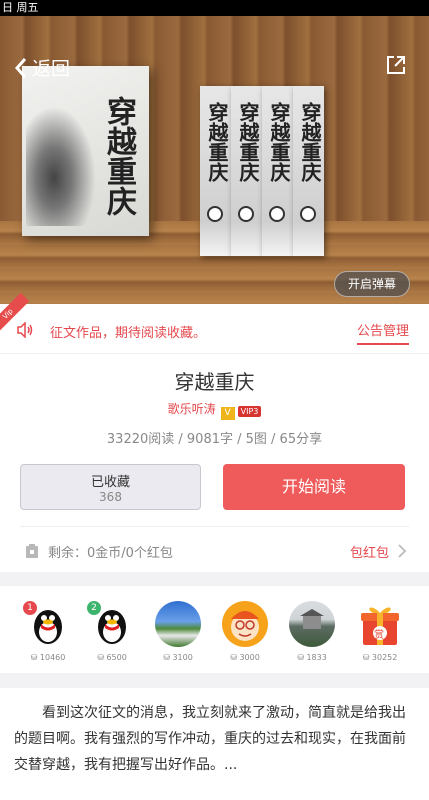 Image resolution: width=429 pixels, height=800 pixels. What do you see at coordinates (245, 624) in the screenshot?
I see `cartoon-avatar` at bounding box center [245, 624].